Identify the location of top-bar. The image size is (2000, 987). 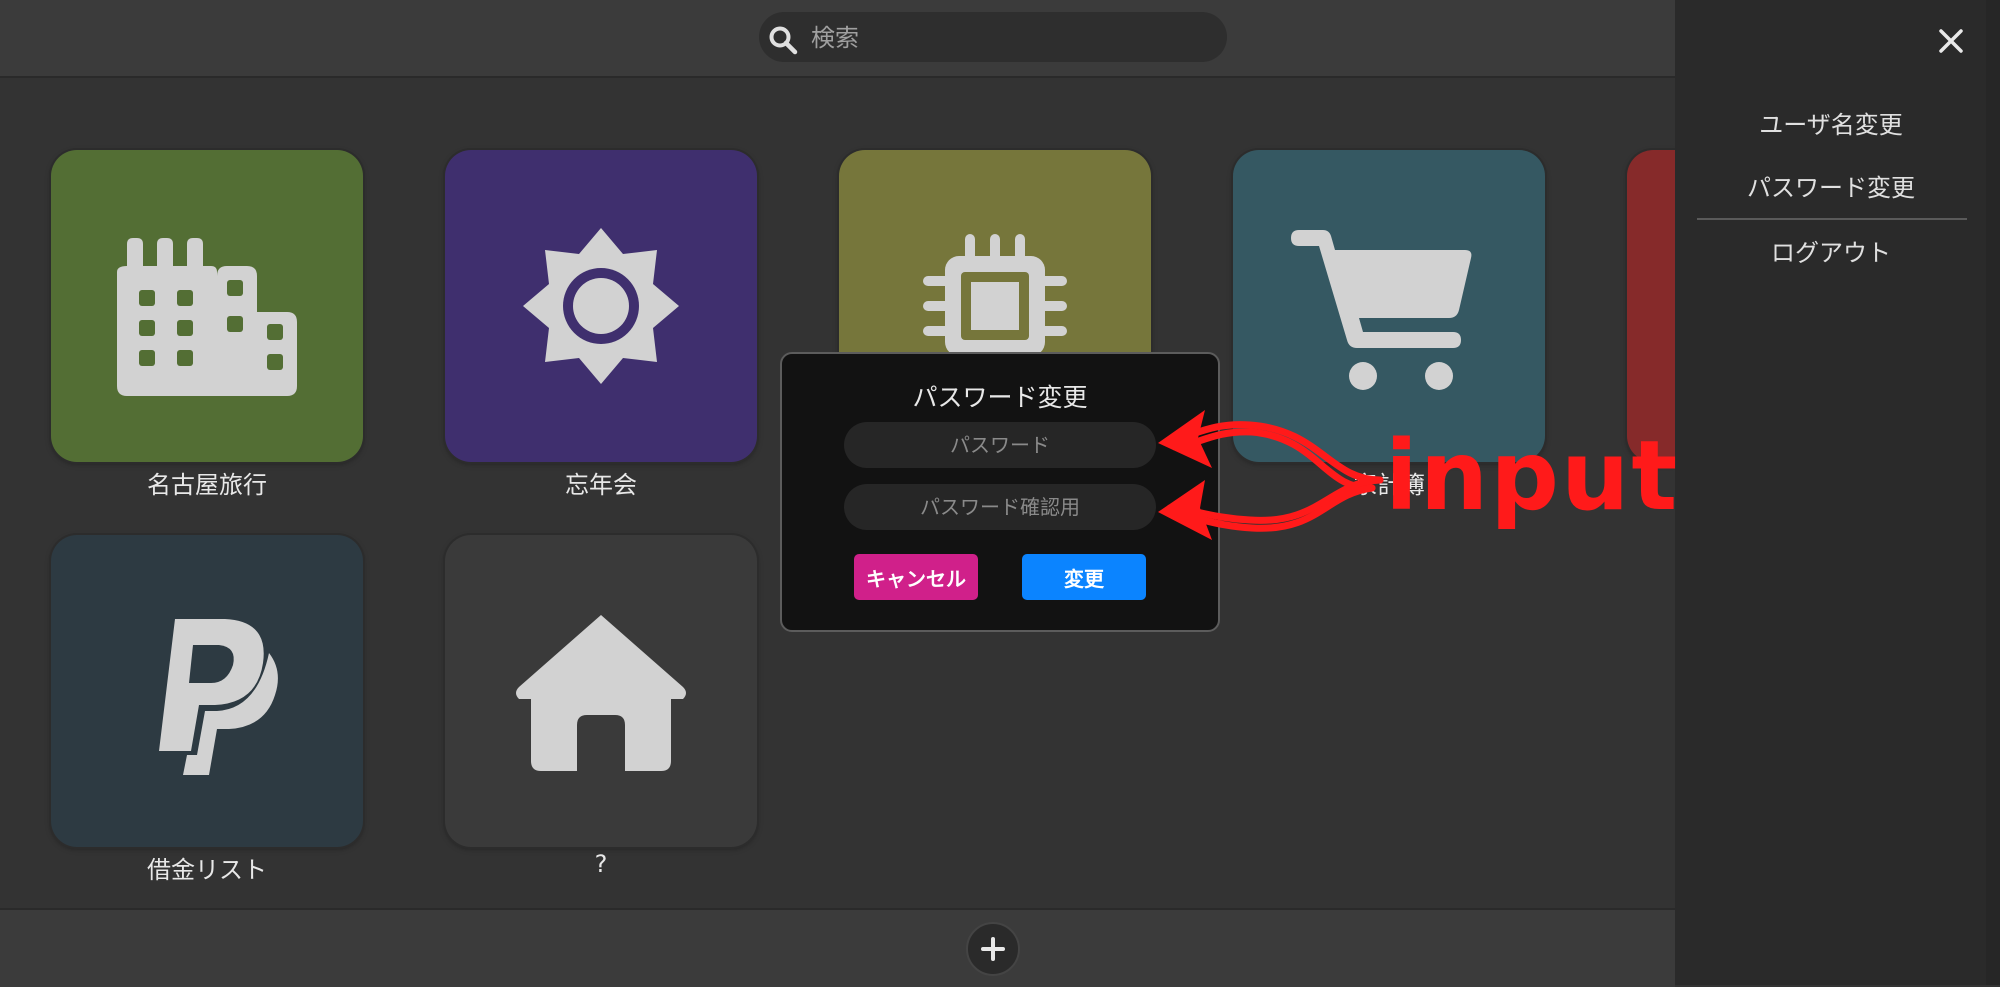
(837, 39).